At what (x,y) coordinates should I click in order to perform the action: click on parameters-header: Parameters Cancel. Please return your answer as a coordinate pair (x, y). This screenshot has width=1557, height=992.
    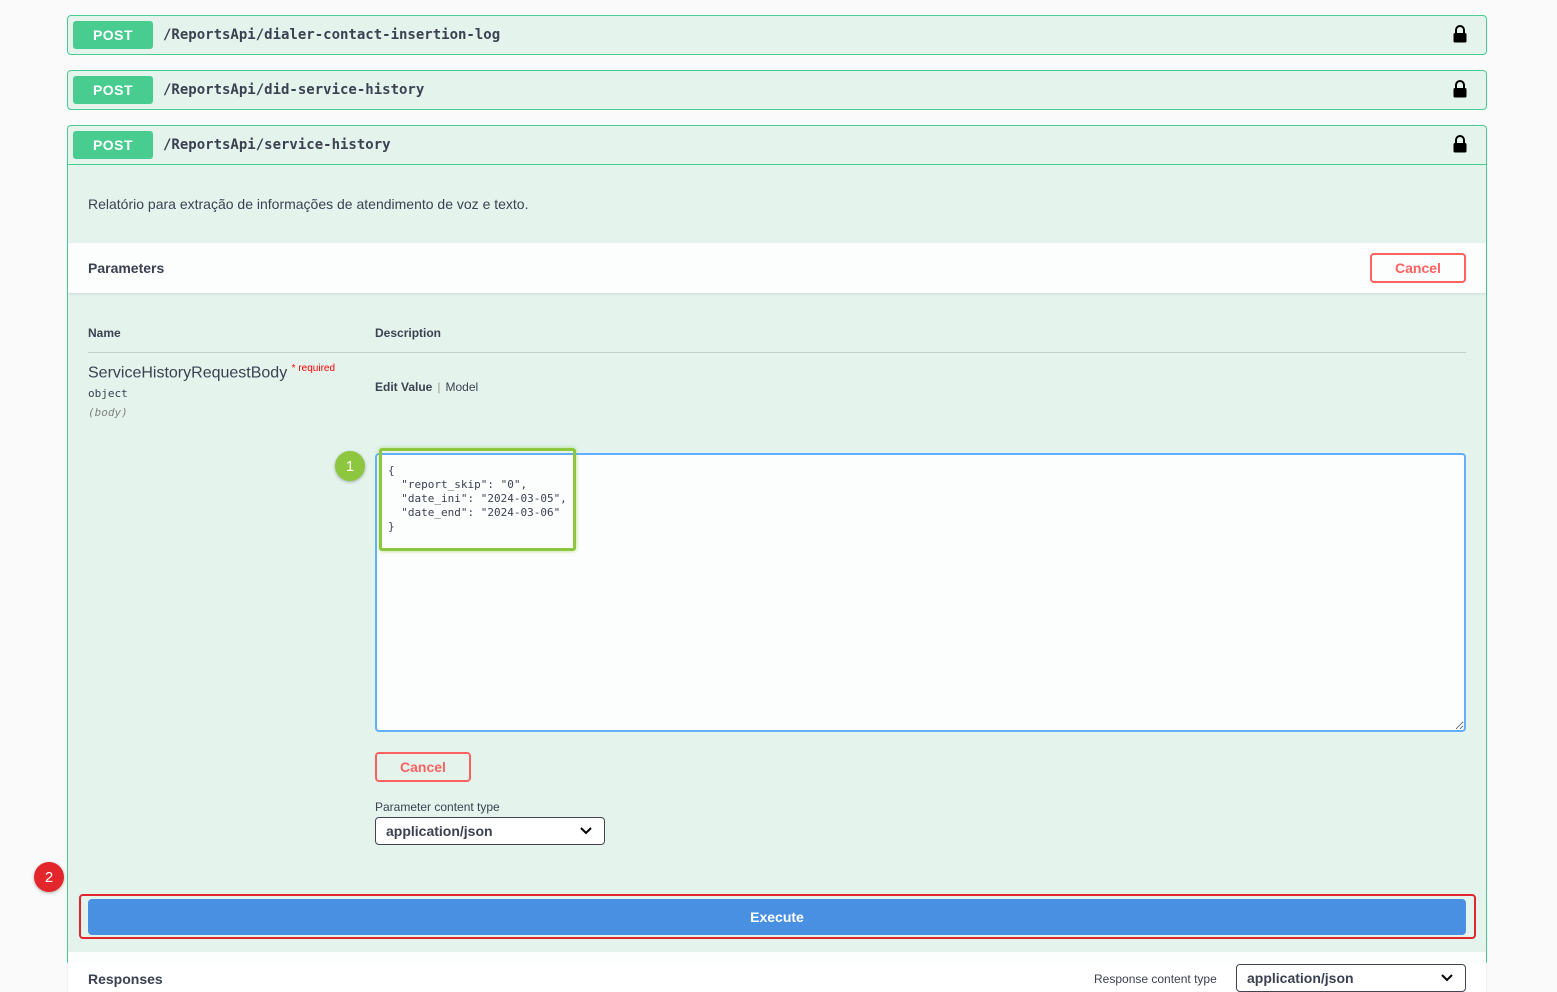
    Looking at the image, I should click on (777, 268).